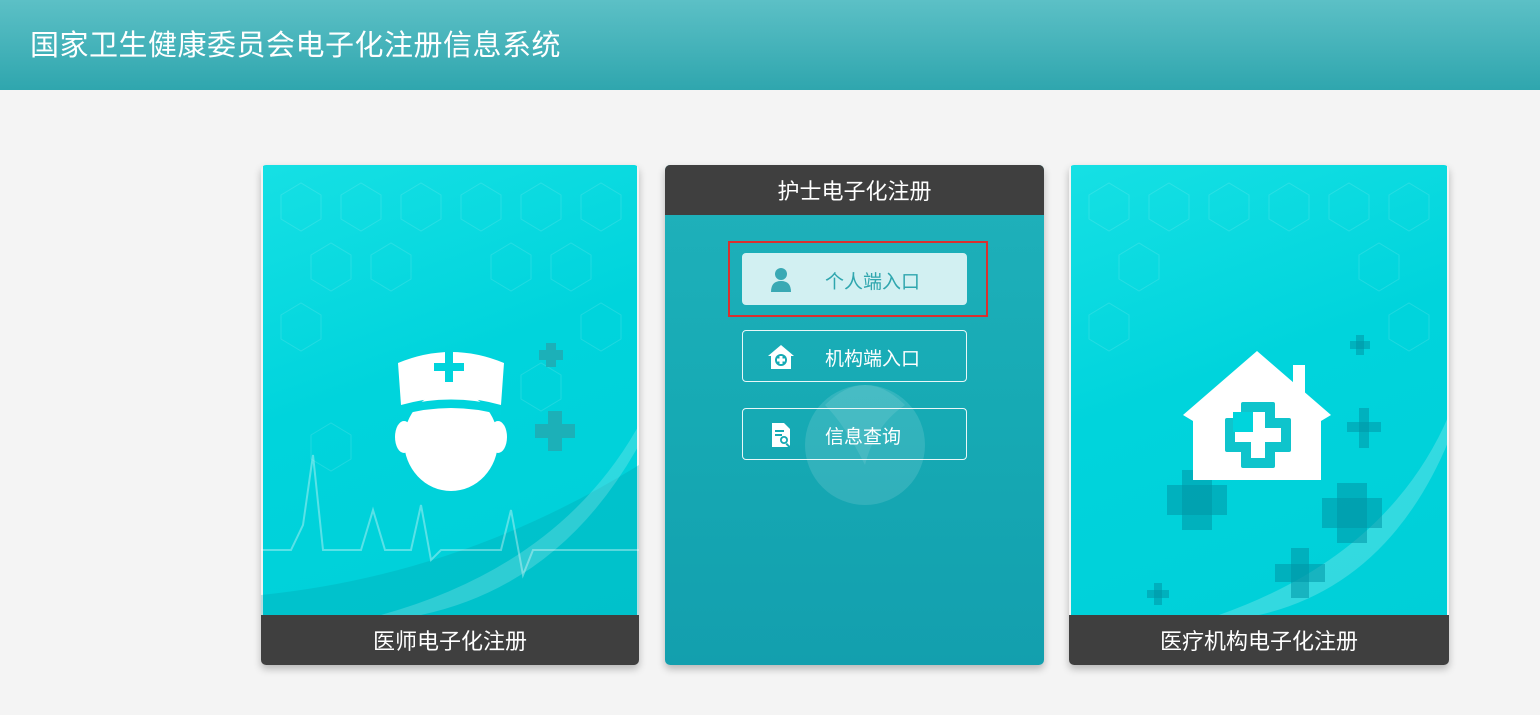 Image resolution: width=1540 pixels, height=715 pixels. What do you see at coordinates (770, 45) in the screenshot?
I see `app-header: 国家卫生健康委员会电子化注册信息系统` at bounding box center [770, 45].